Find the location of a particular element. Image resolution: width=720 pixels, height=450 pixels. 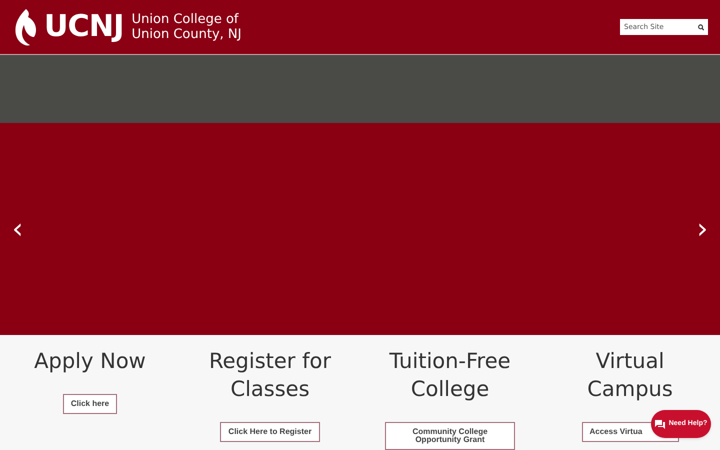

feature-button: Community College Opportunity Grant is located at coordinates (450, 436).